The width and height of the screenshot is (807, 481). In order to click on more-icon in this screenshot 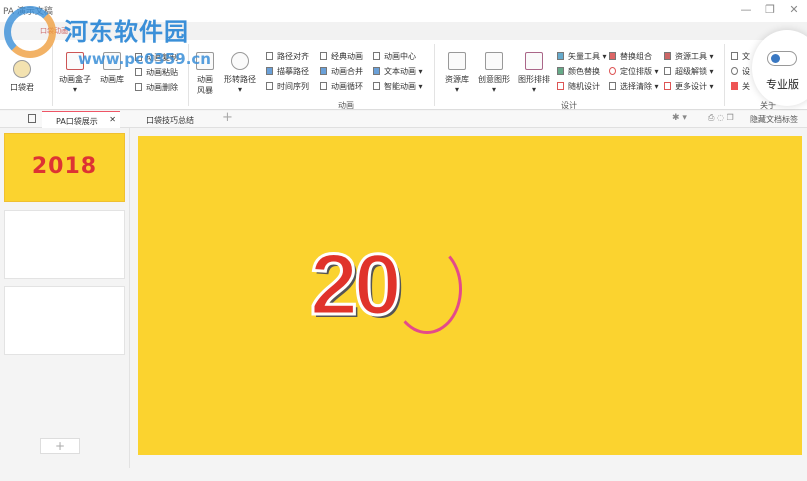, I will do `click(667, 86)`.